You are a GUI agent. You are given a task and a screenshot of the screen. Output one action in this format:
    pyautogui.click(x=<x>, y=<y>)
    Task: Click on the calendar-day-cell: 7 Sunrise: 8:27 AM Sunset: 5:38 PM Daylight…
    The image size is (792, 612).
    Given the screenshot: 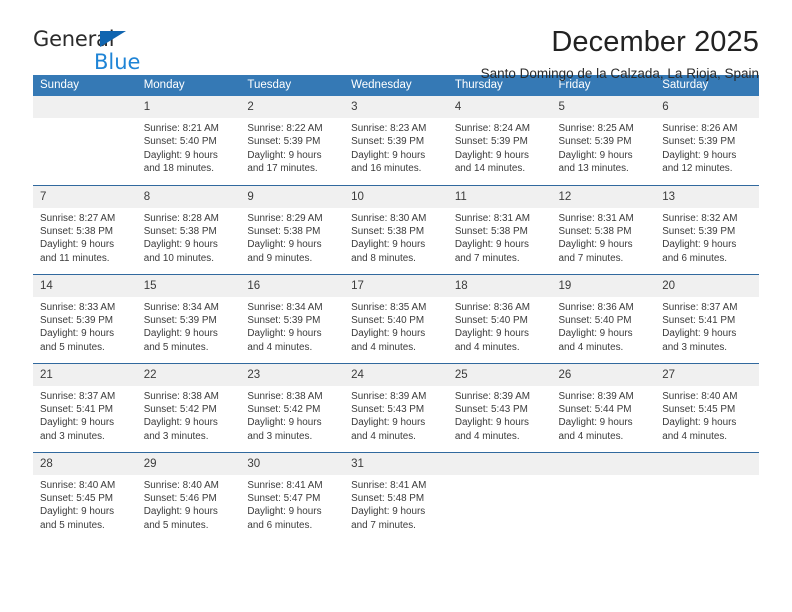 What is the action you would take?
    pyautogui.click(x=85, y=229)
    